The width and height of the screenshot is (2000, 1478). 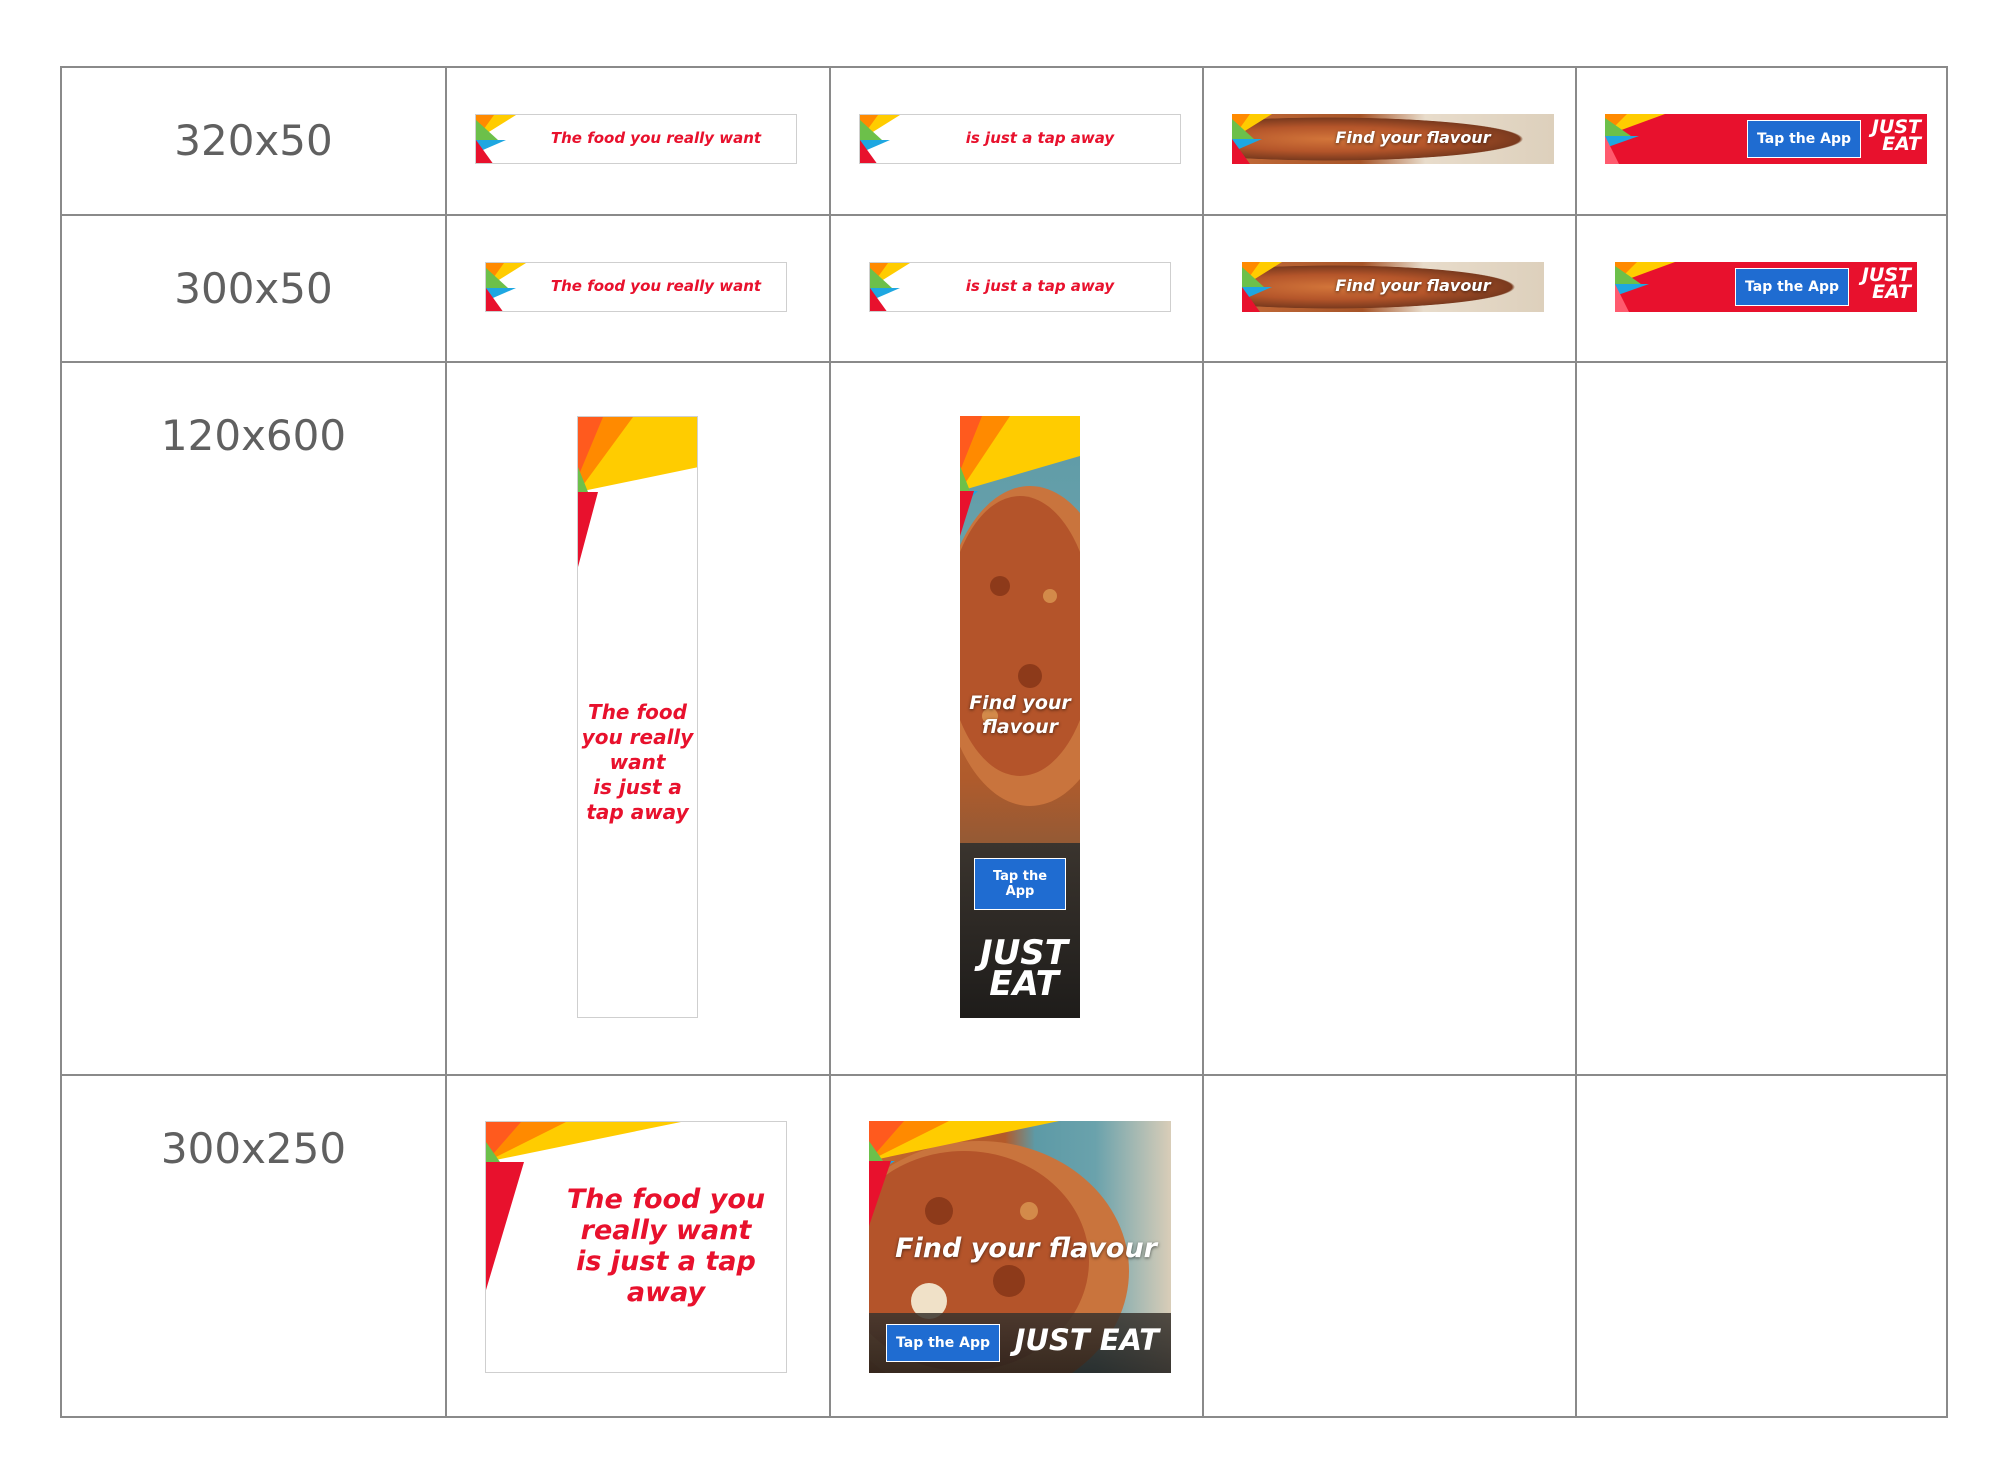 What do you see at coordinates (637, 712) in the screenshot?
I see `headline-line: The food` at bounding box center [637, 712].